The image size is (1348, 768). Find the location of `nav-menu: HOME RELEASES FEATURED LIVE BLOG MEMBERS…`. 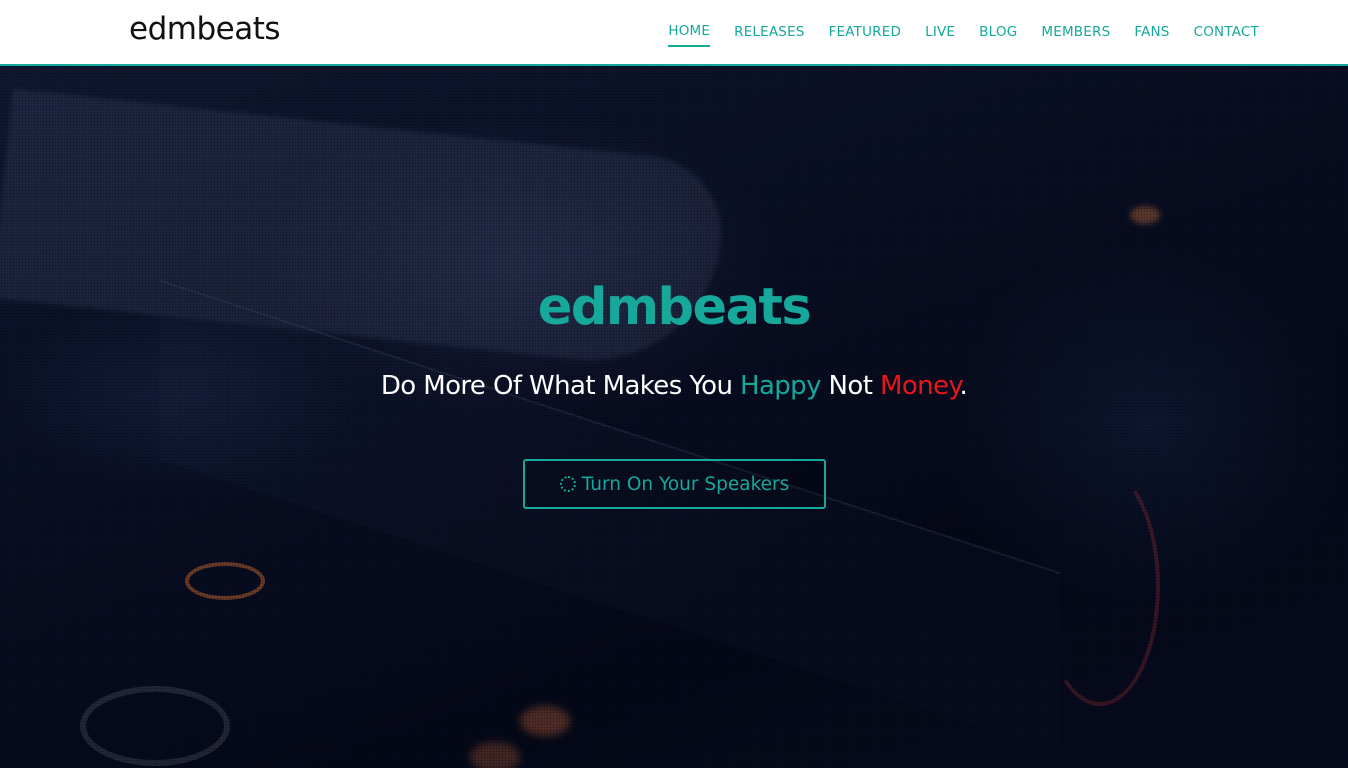

nav-menu: HOME RELEASES FEATURED LIVE BLOG MEMBERS… is located at coordinates (951, 32).